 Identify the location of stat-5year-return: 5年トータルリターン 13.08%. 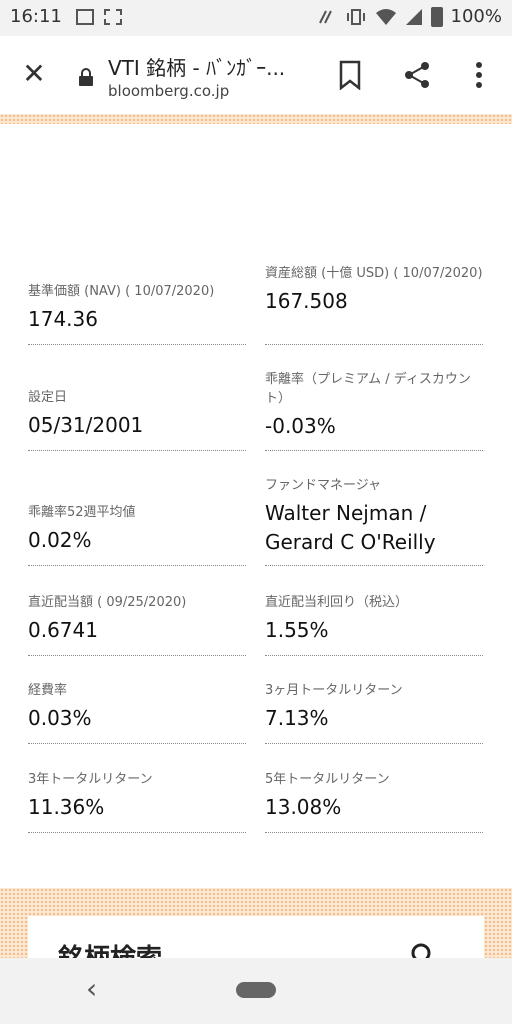
(374, 801).